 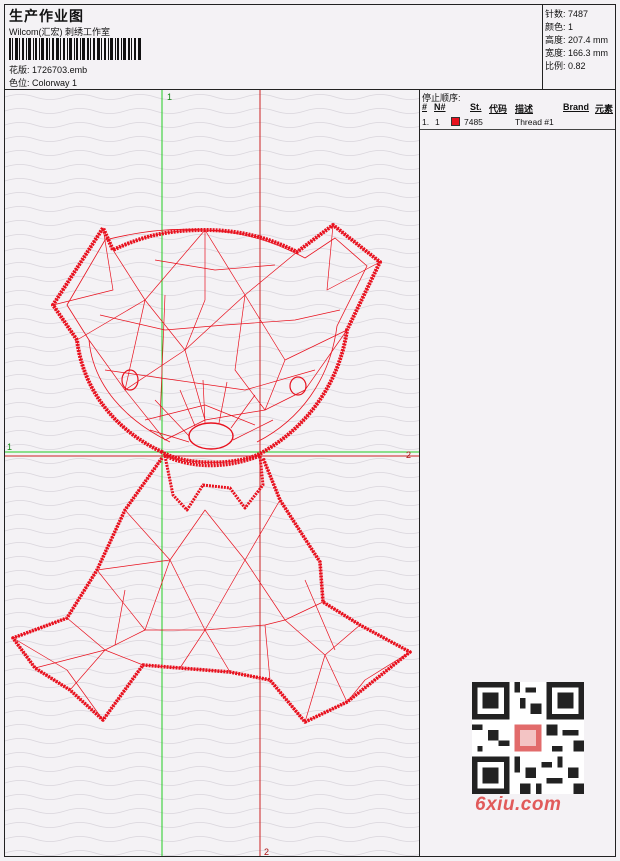 What do you see at coordinates (425, 107) in the screenshot?
I see `col-index: #` at bounding box center [425, 107].